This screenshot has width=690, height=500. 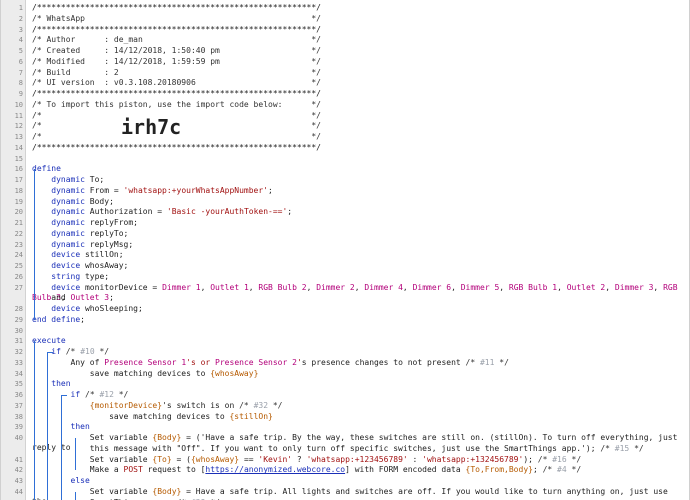 I want to click on code-line: 8 /* UI version : v0.3.108.20180906 */, so click(x=345, y=83).